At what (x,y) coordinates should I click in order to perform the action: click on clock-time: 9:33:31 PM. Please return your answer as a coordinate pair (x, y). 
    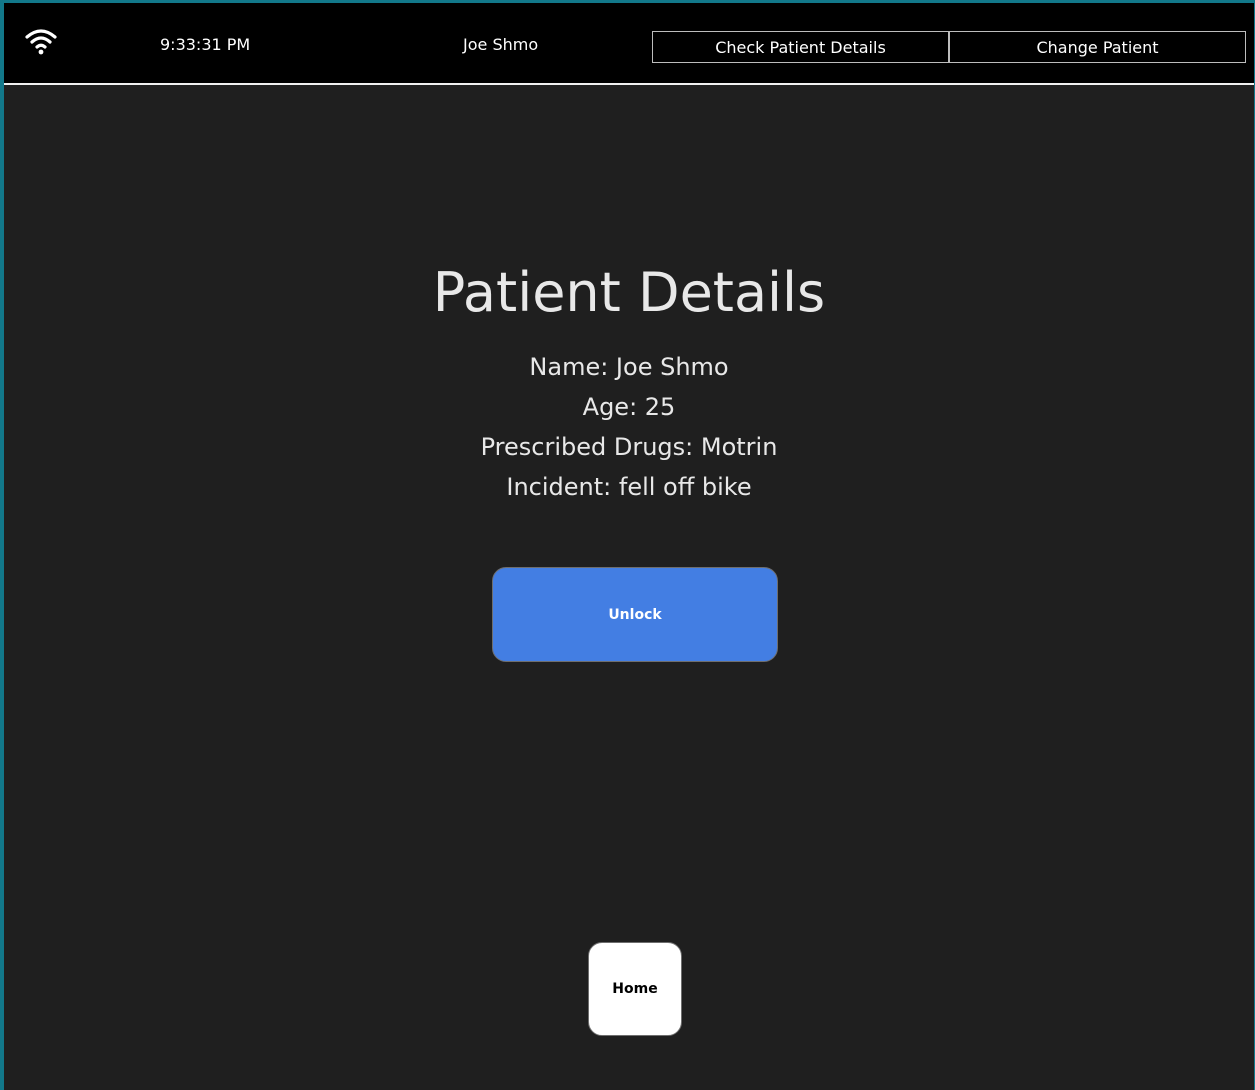
    Looking at the image, I should click on (205, 44).